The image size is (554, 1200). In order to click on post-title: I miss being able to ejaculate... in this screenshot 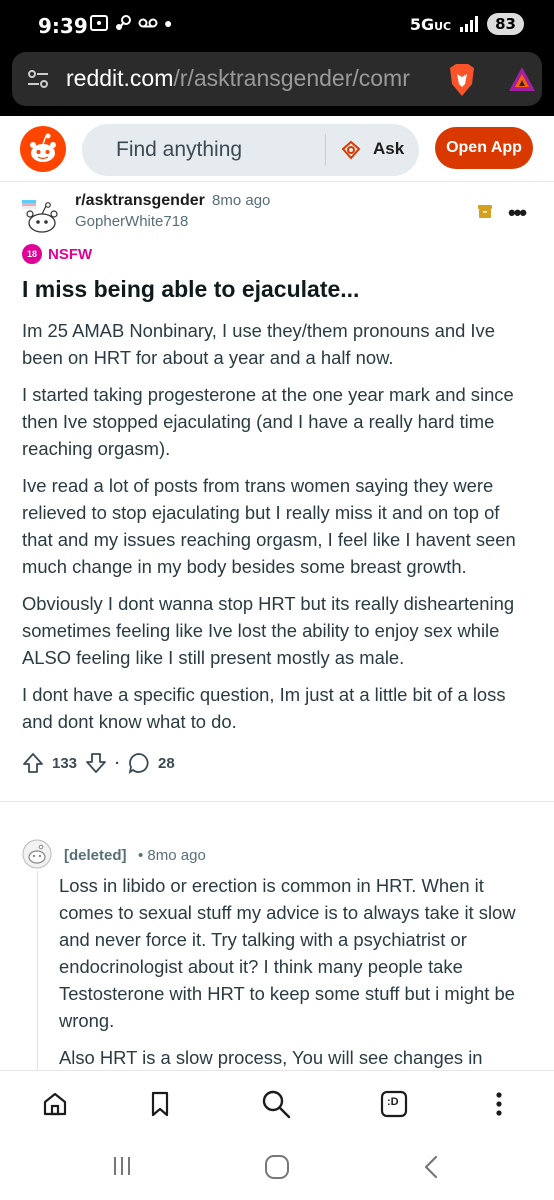, I will do `click(191, 289)`.